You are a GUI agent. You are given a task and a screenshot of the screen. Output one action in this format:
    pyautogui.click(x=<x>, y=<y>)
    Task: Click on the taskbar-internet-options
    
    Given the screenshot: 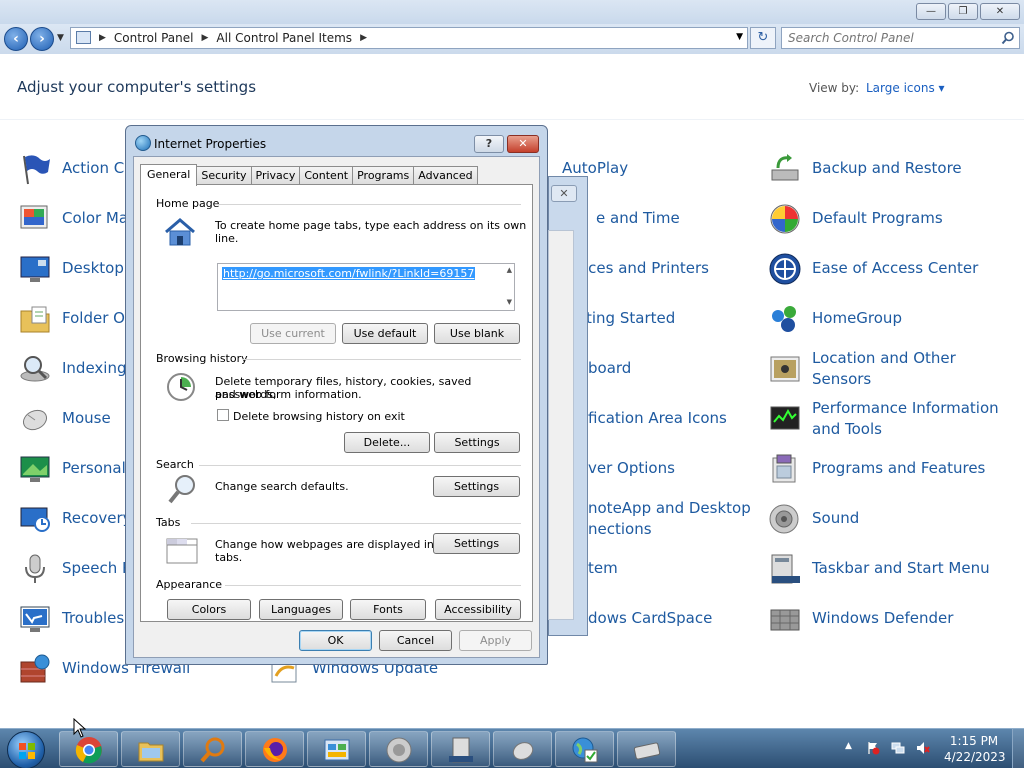 What is the action you would take?
    pyautogui.click(x=584, y=749)
    